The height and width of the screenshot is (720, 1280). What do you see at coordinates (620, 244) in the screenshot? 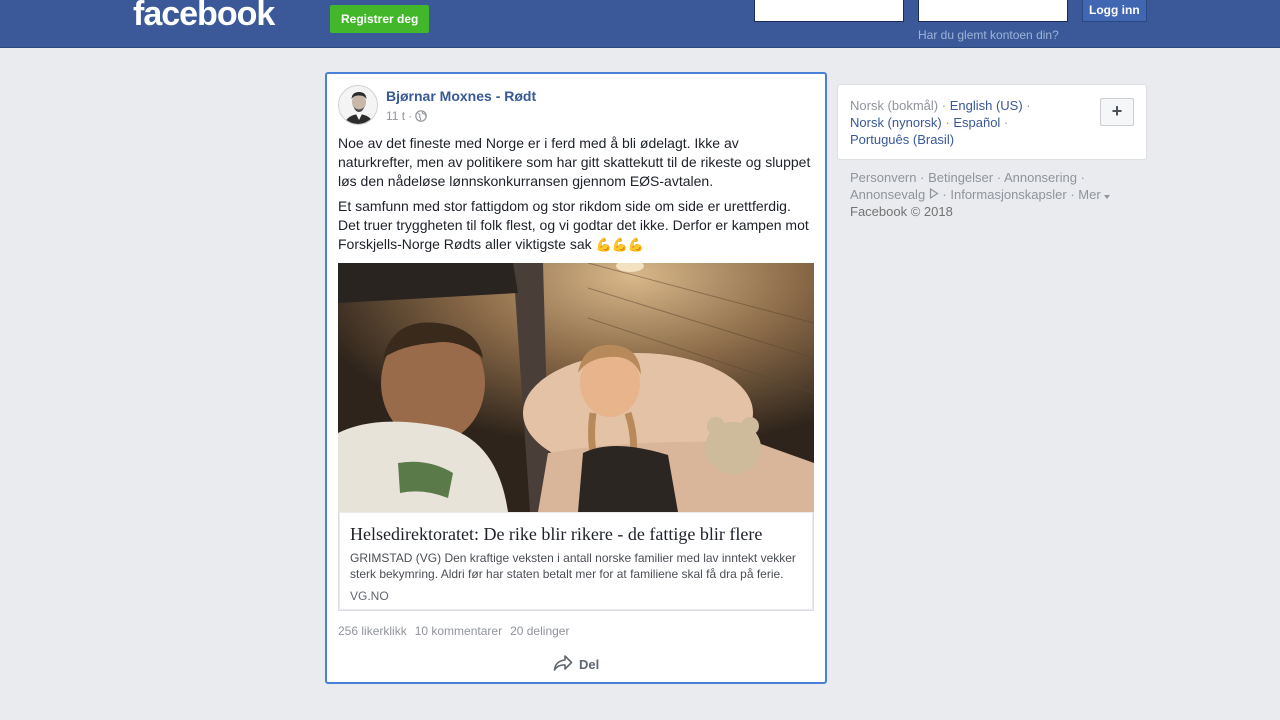
I see `flexed-biceps-emoji: 💪💪💪` at bounding box center [620, 244].